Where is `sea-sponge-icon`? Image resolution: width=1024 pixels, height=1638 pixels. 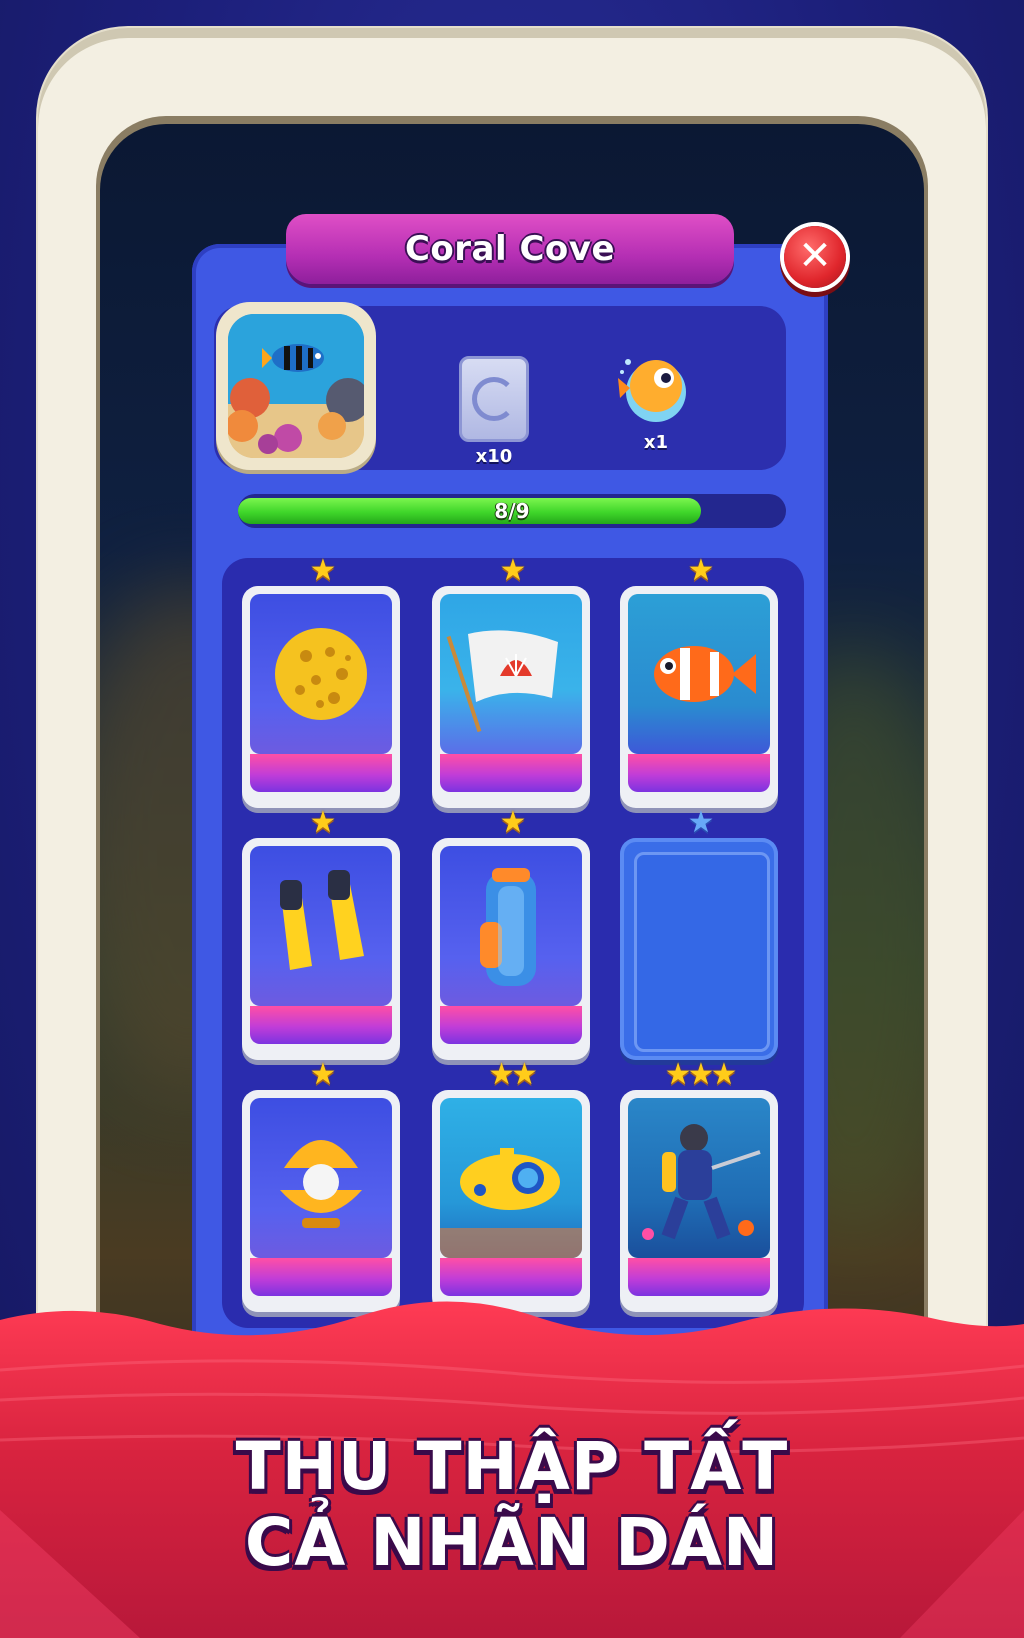
sea-sponge-icon is located at coordinates (321, 674).